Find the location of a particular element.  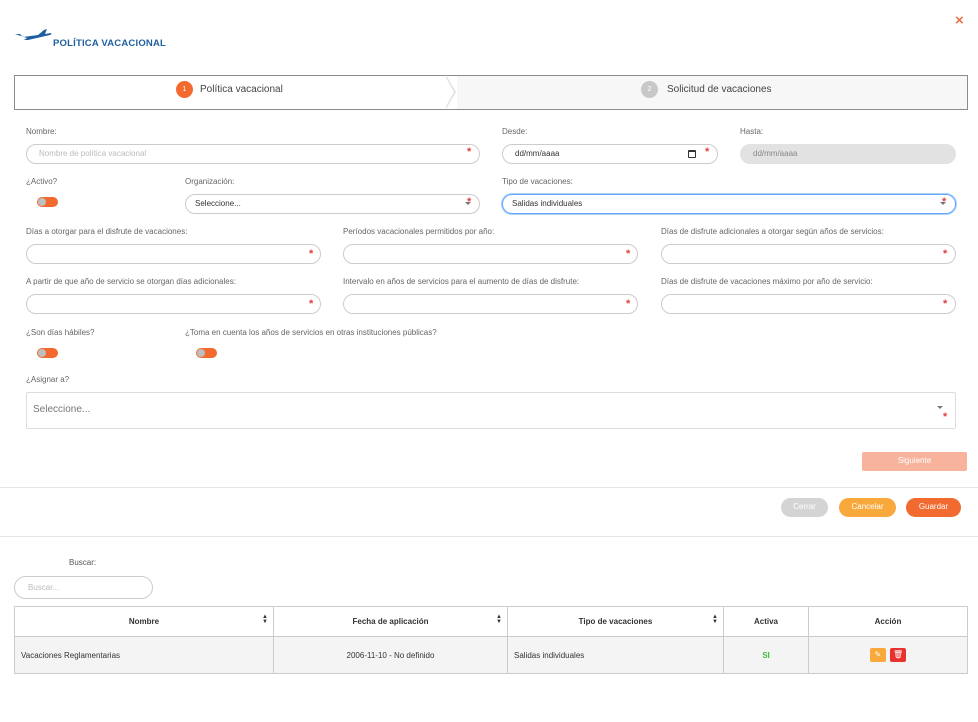

dias-maximo-input is located at coordinates (808, 304).